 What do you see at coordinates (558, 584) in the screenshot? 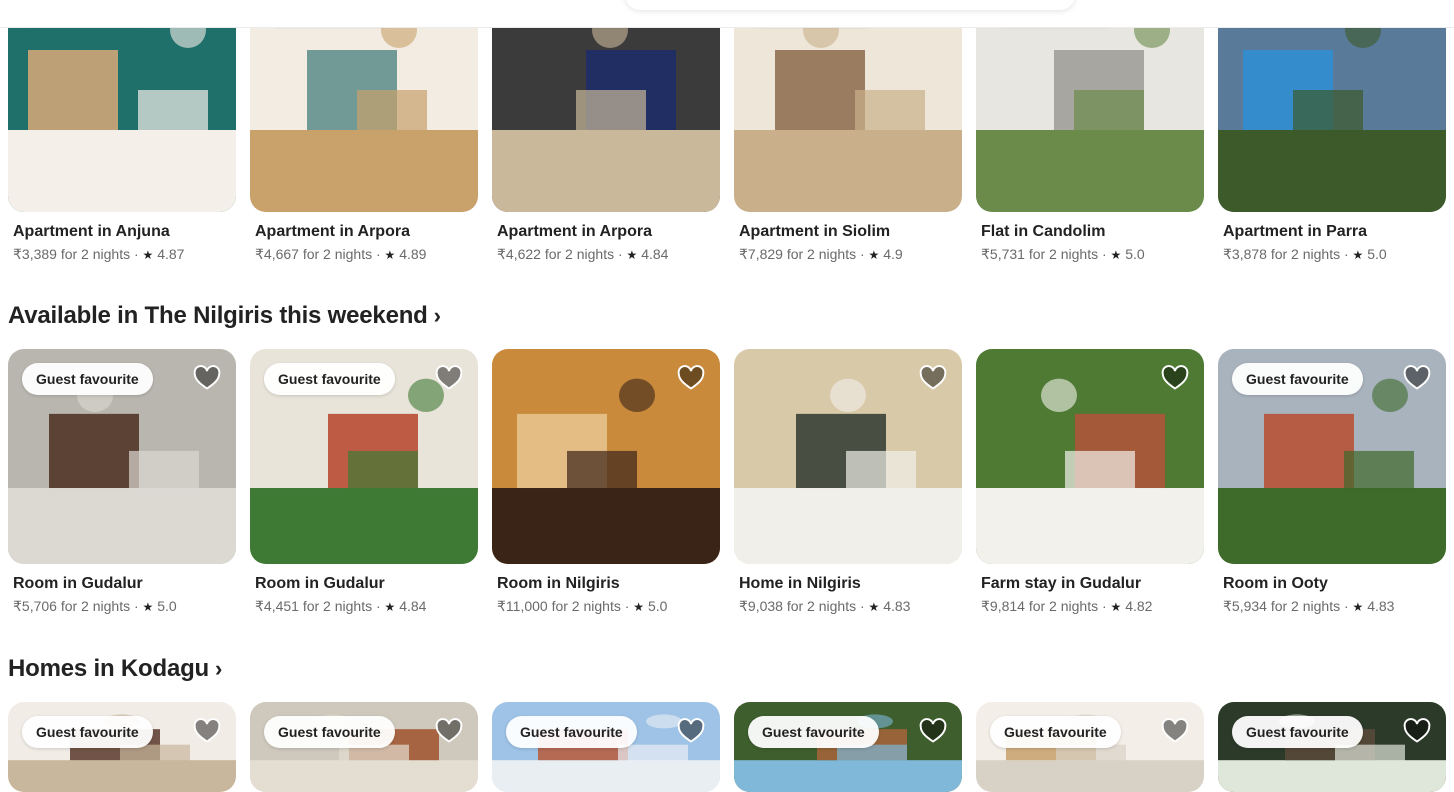
I see `listing-title: Room in Nilgiris` at bounding box center [558, 584].